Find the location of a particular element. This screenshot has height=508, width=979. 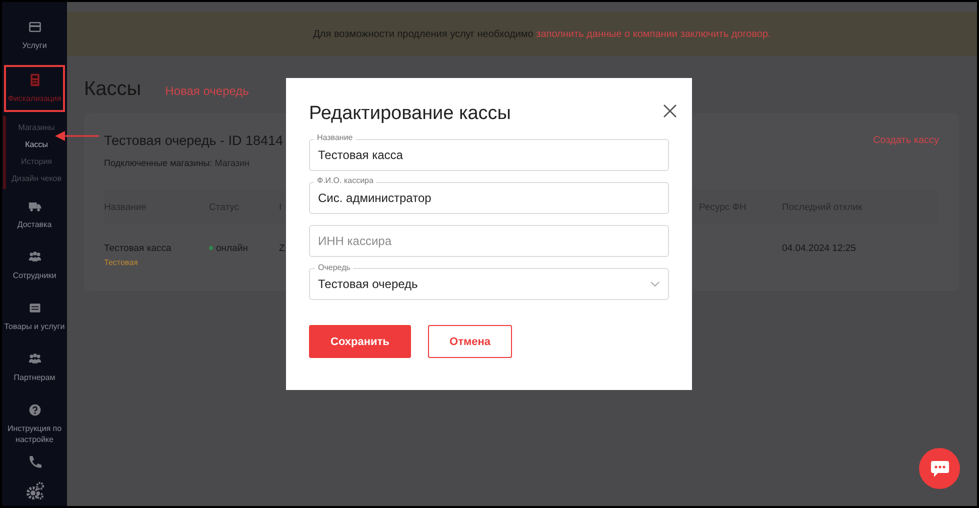

table-cell: Z is located at coordinates (282, 248).